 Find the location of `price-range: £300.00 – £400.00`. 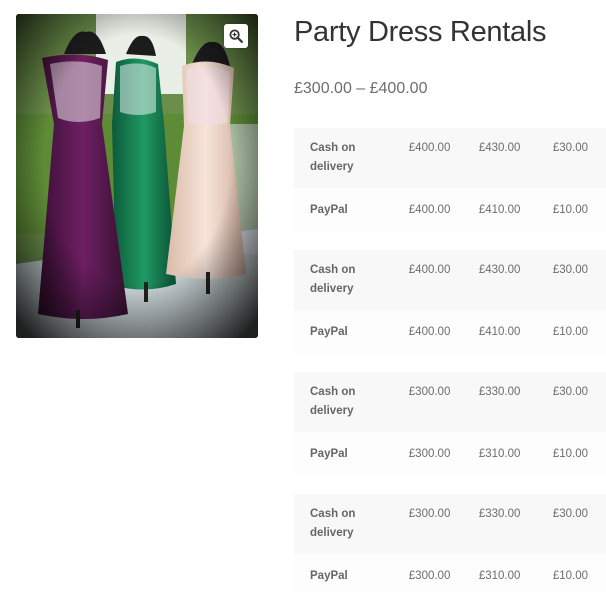

price-range: £300.00 – £400.00 is located at coordinates (361, 88).